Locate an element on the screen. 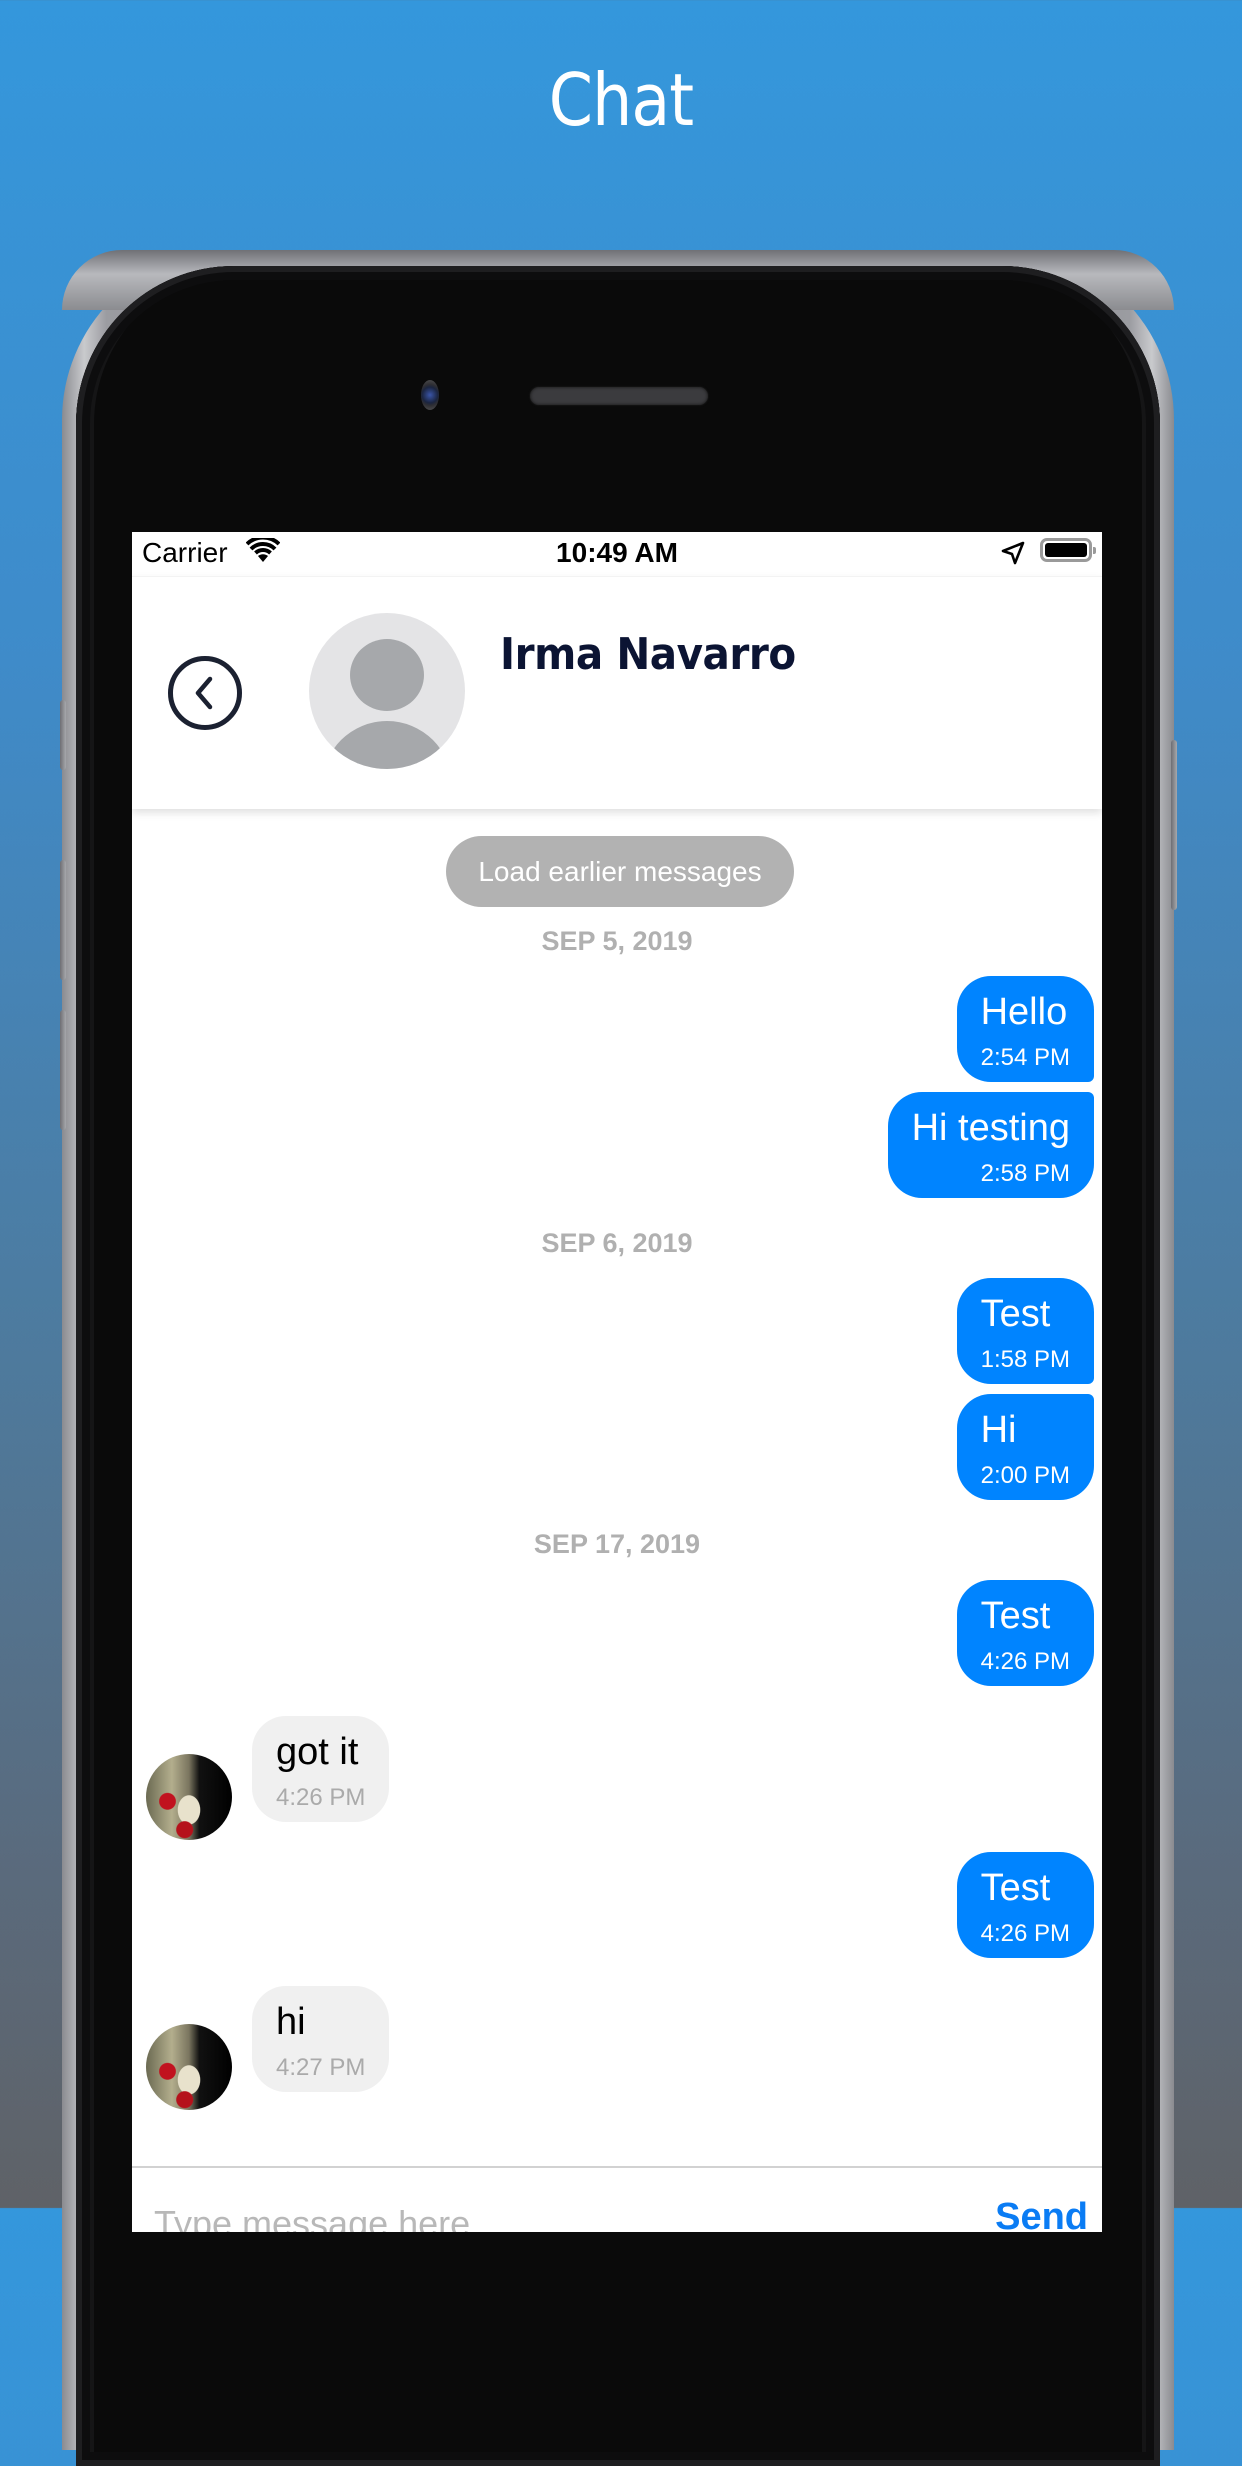  date-separator: SEP 5, 2019 is located at coordinates (617, 941).